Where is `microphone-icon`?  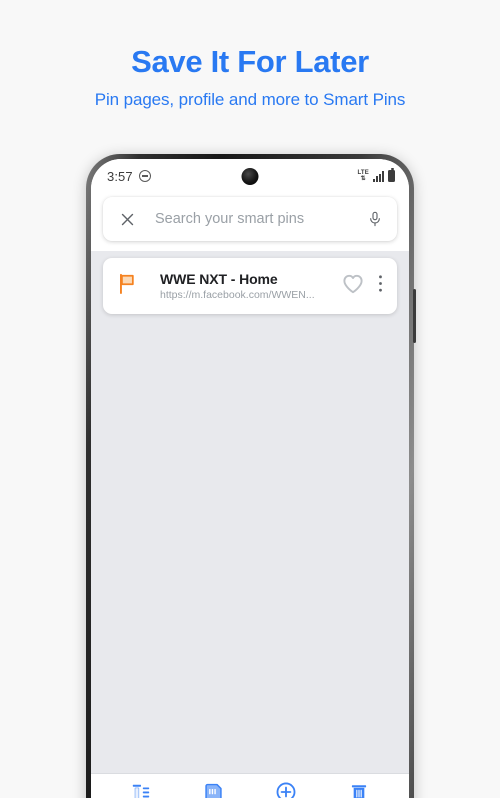
microphone-icon is located at coordinates (375, 219).